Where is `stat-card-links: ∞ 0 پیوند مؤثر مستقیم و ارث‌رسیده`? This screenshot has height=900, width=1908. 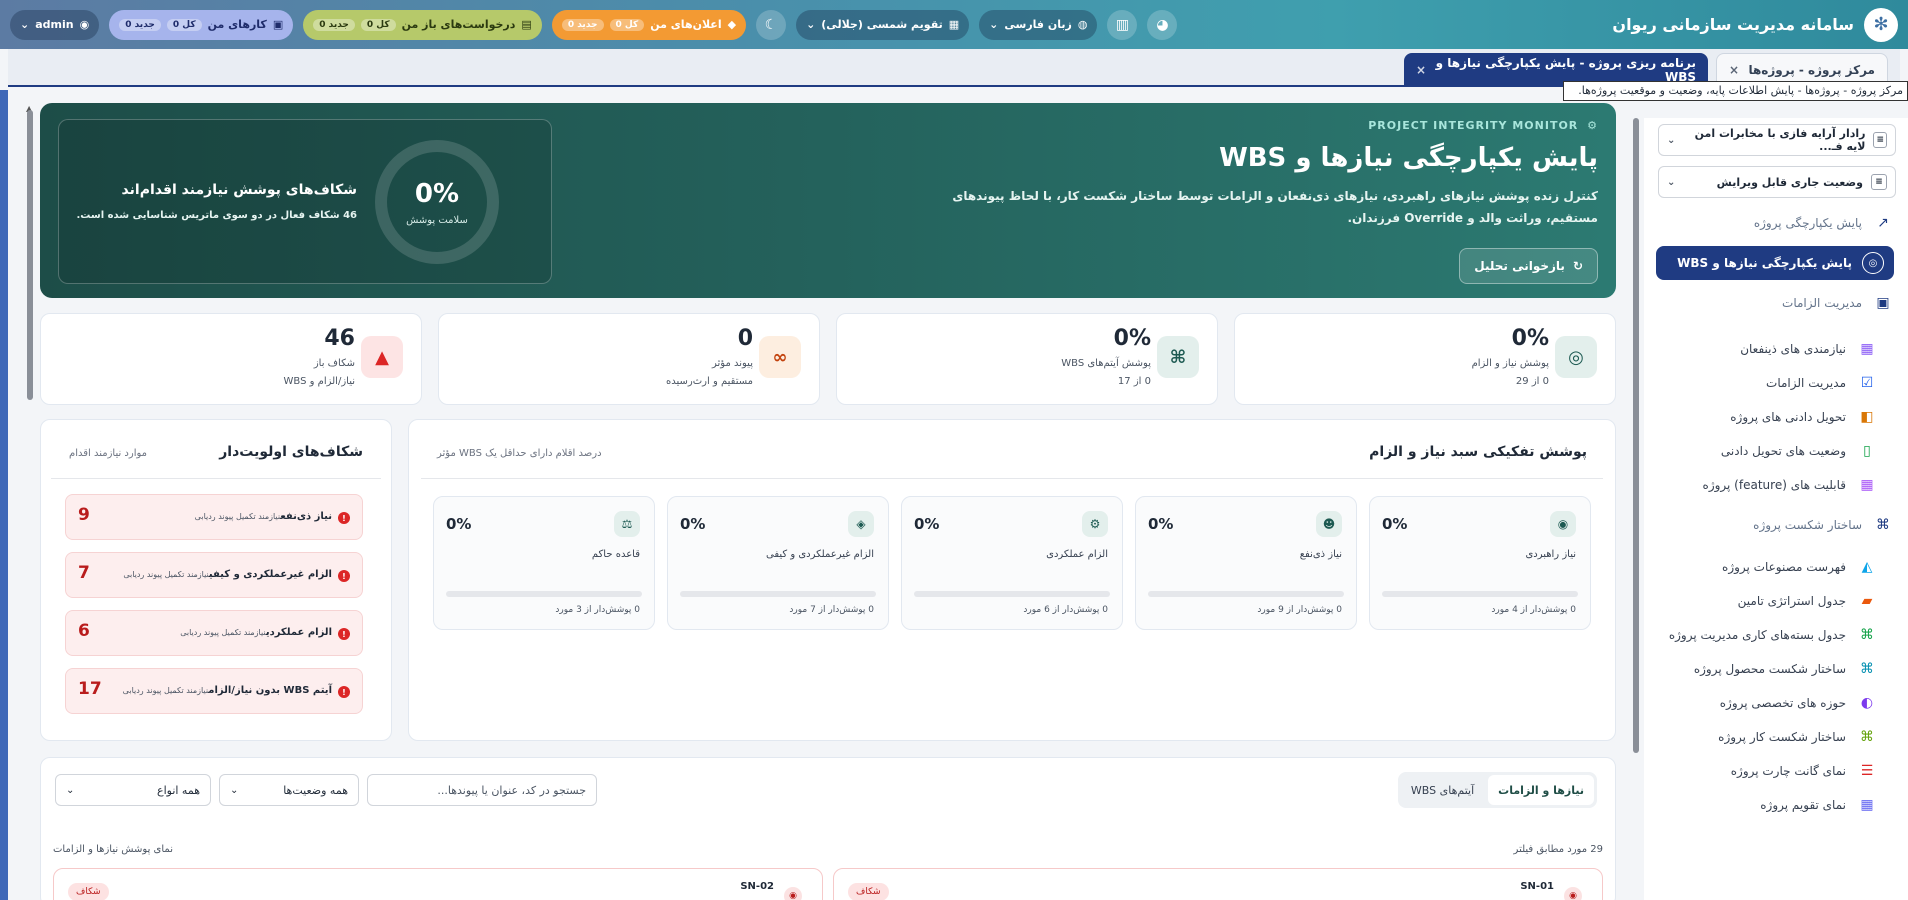
stat-card-links: ∞ 0 پیوند مؤثر مستقیم و ارث‌رسیده is located at coordinates (629, 359).